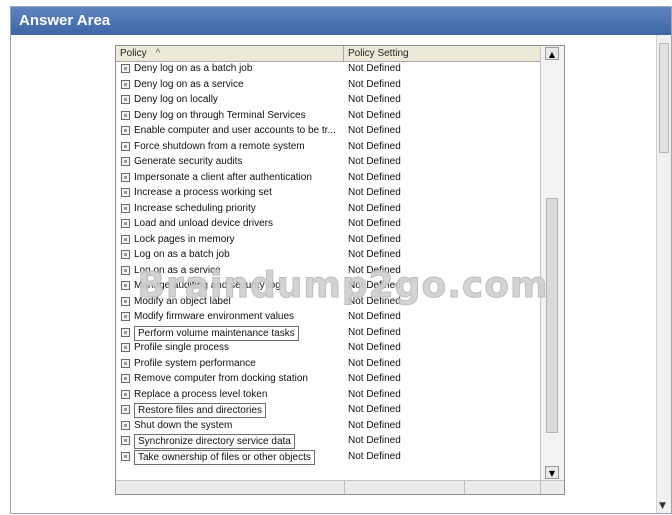  What do you see at coordinates (327, 100) in the screenshot?
I see `list-item: Deny log on locally Not Defined` at bounding box center [327, 100].